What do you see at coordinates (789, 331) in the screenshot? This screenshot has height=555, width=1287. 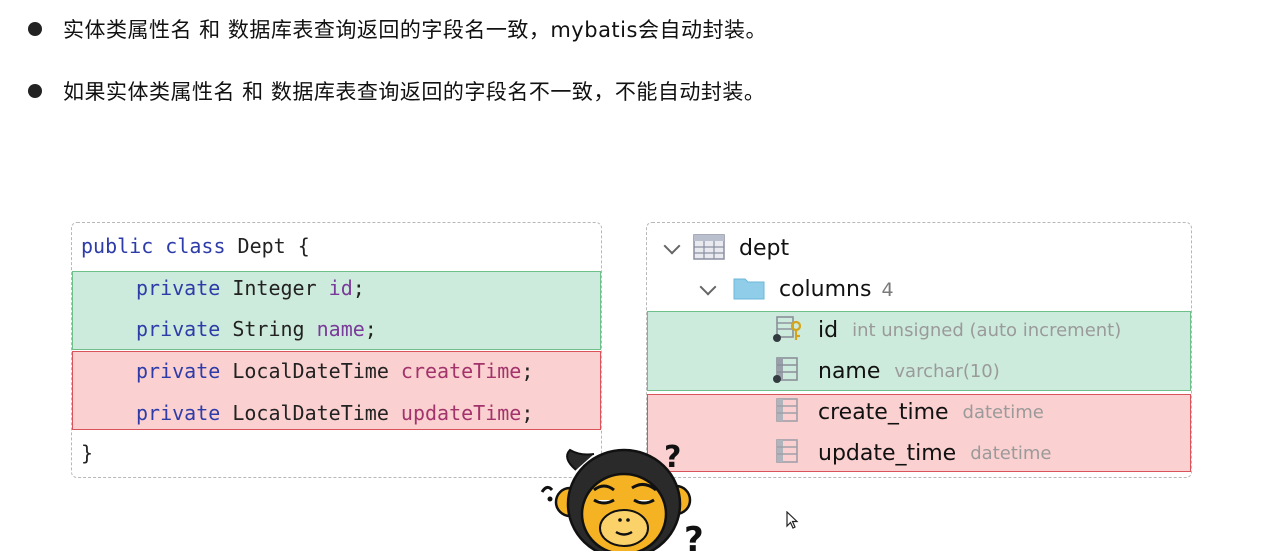 I see `key-column-icon` at bounding box center [789, 331].